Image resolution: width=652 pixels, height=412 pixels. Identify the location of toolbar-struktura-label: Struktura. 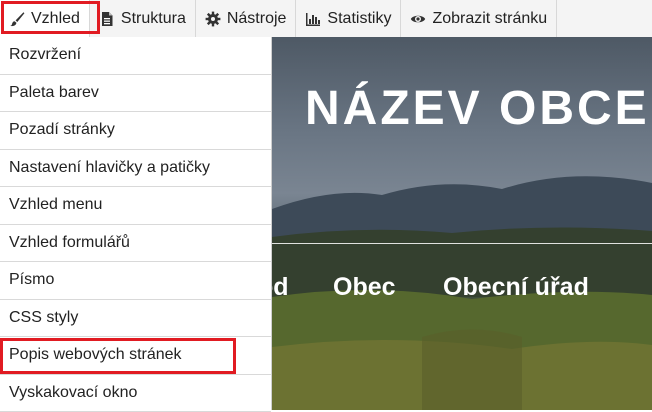
(153, 19).